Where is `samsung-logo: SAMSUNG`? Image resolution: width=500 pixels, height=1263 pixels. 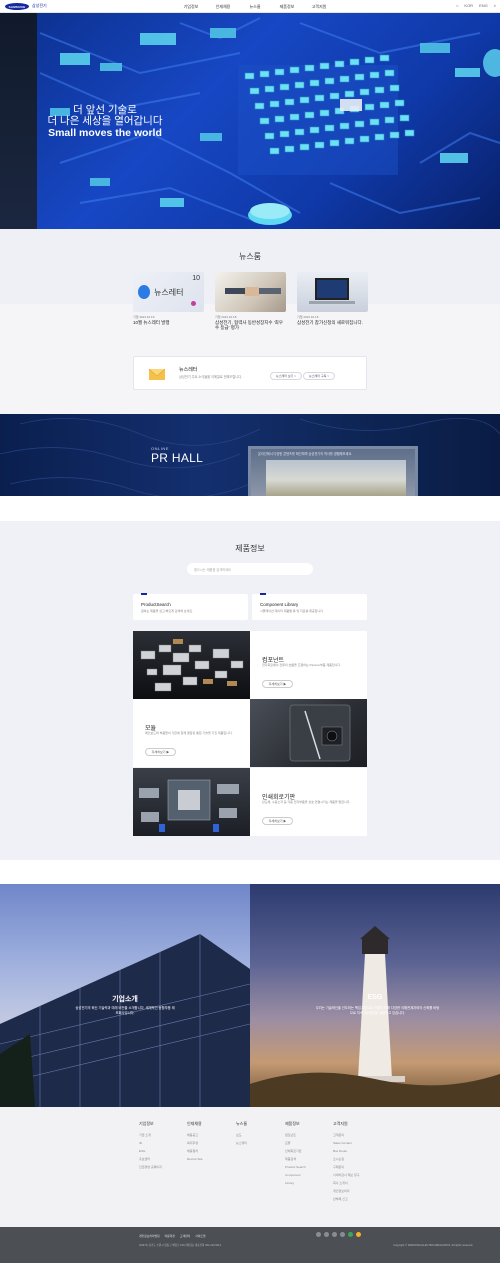 samsung-logo: SAMSUNG is located at coordinates (17, 6).